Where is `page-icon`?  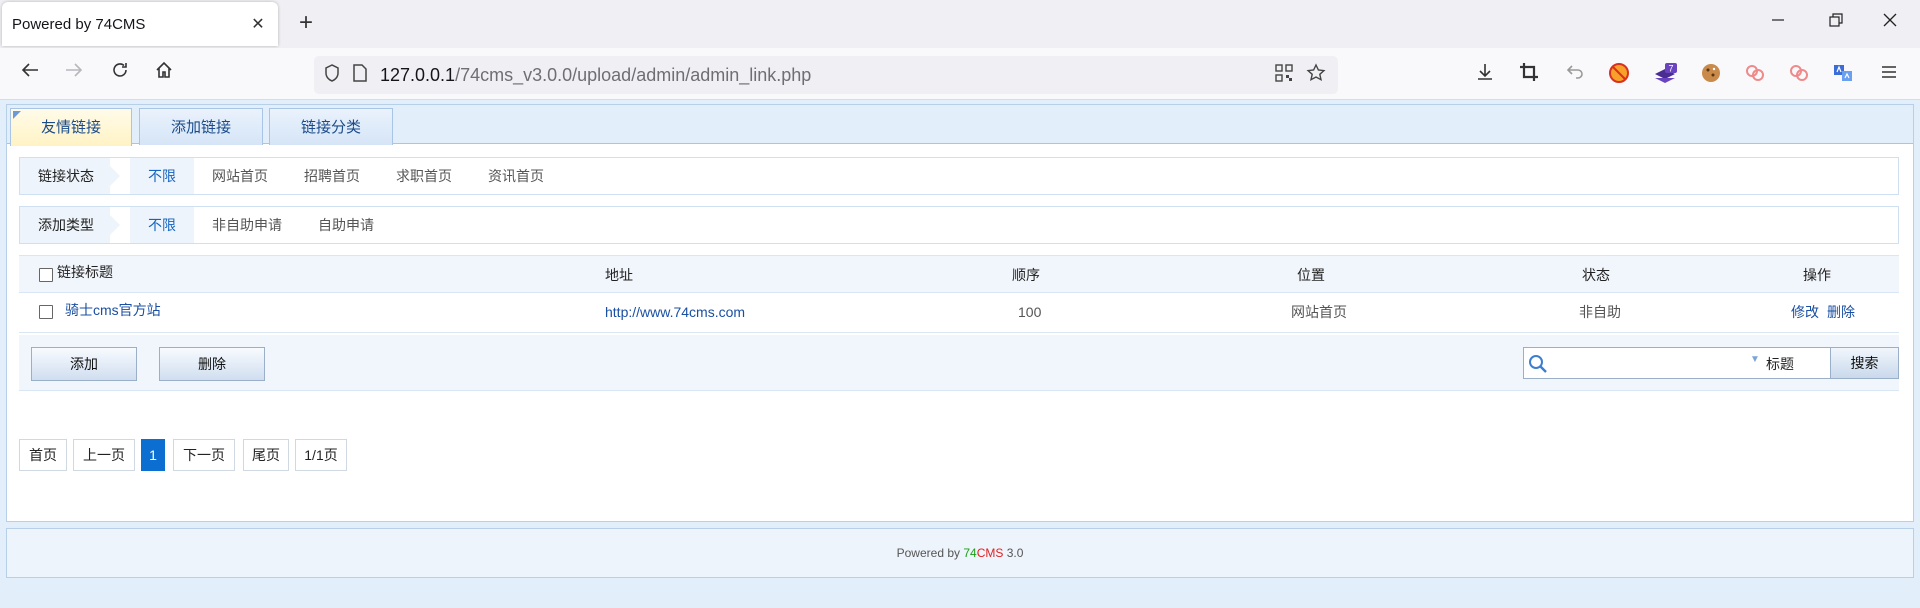 page-icon is located at coordinates (360, 75).